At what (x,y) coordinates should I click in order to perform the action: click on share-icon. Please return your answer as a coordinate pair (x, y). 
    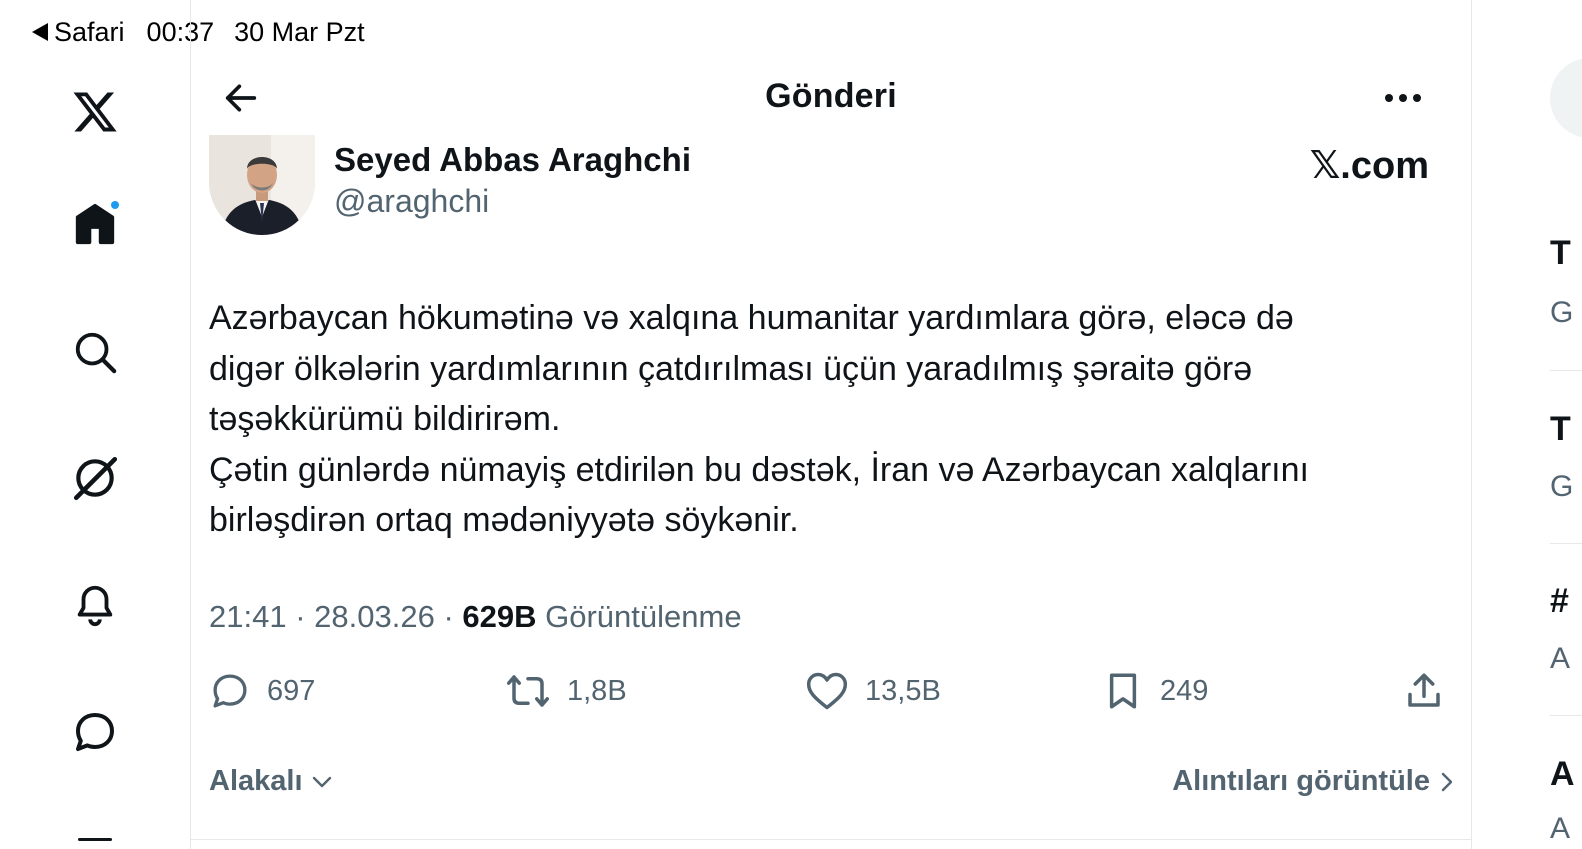
    Looking at the image, I should click on (1424, 690).